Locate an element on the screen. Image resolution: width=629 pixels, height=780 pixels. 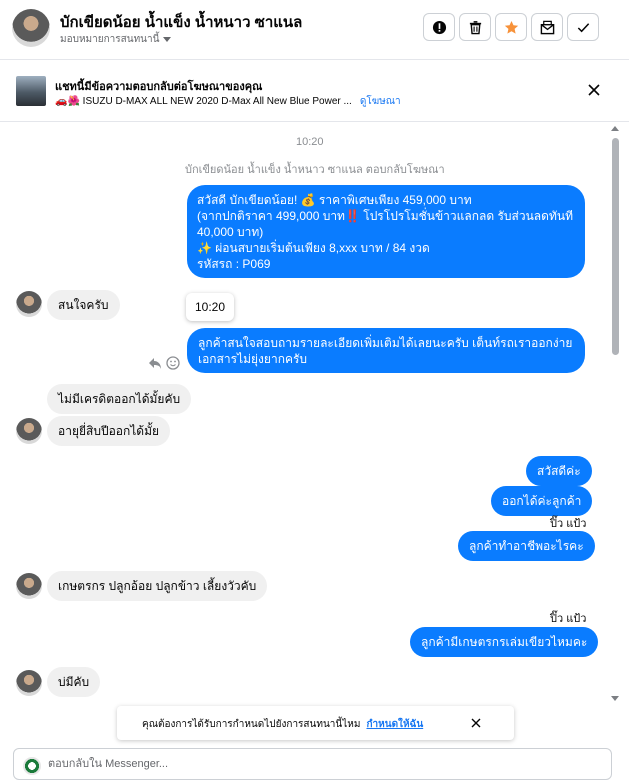
scroll-up-arrow-icon is located at coordinates (615, 128).